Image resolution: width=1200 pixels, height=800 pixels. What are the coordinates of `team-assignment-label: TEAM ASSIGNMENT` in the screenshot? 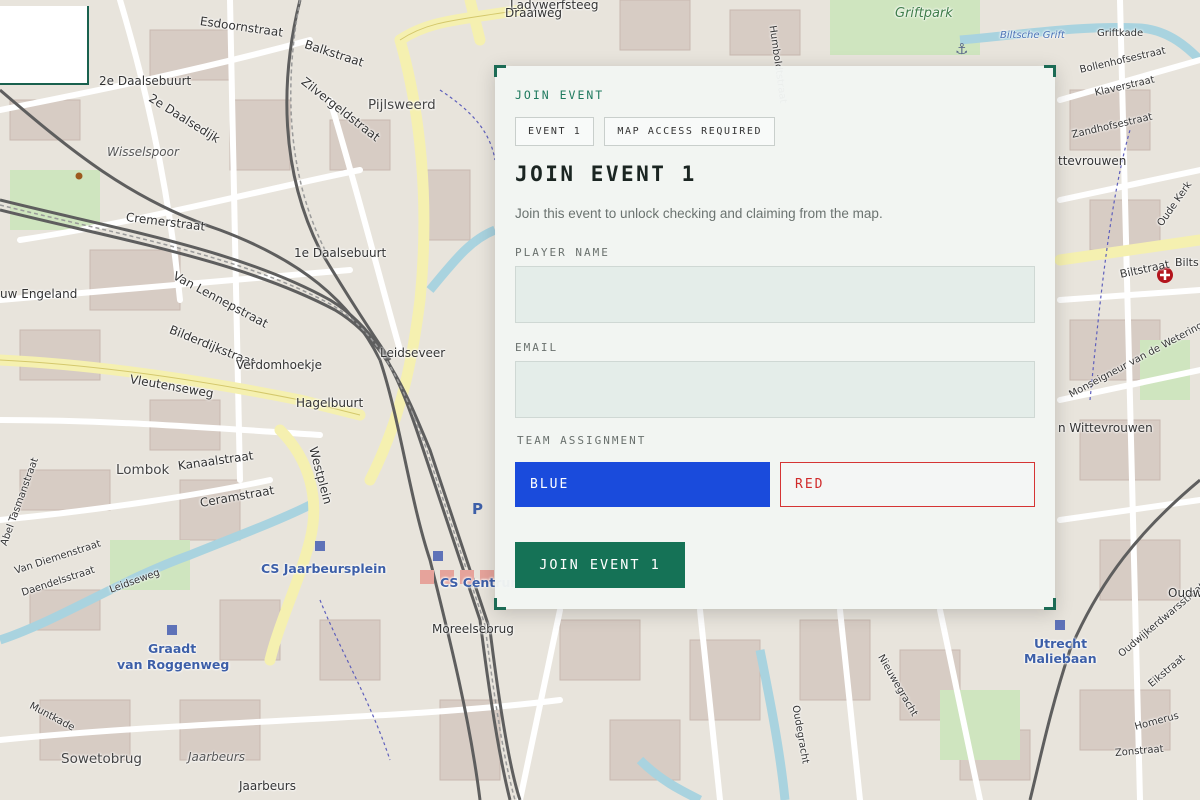 It's located at (582, 440).